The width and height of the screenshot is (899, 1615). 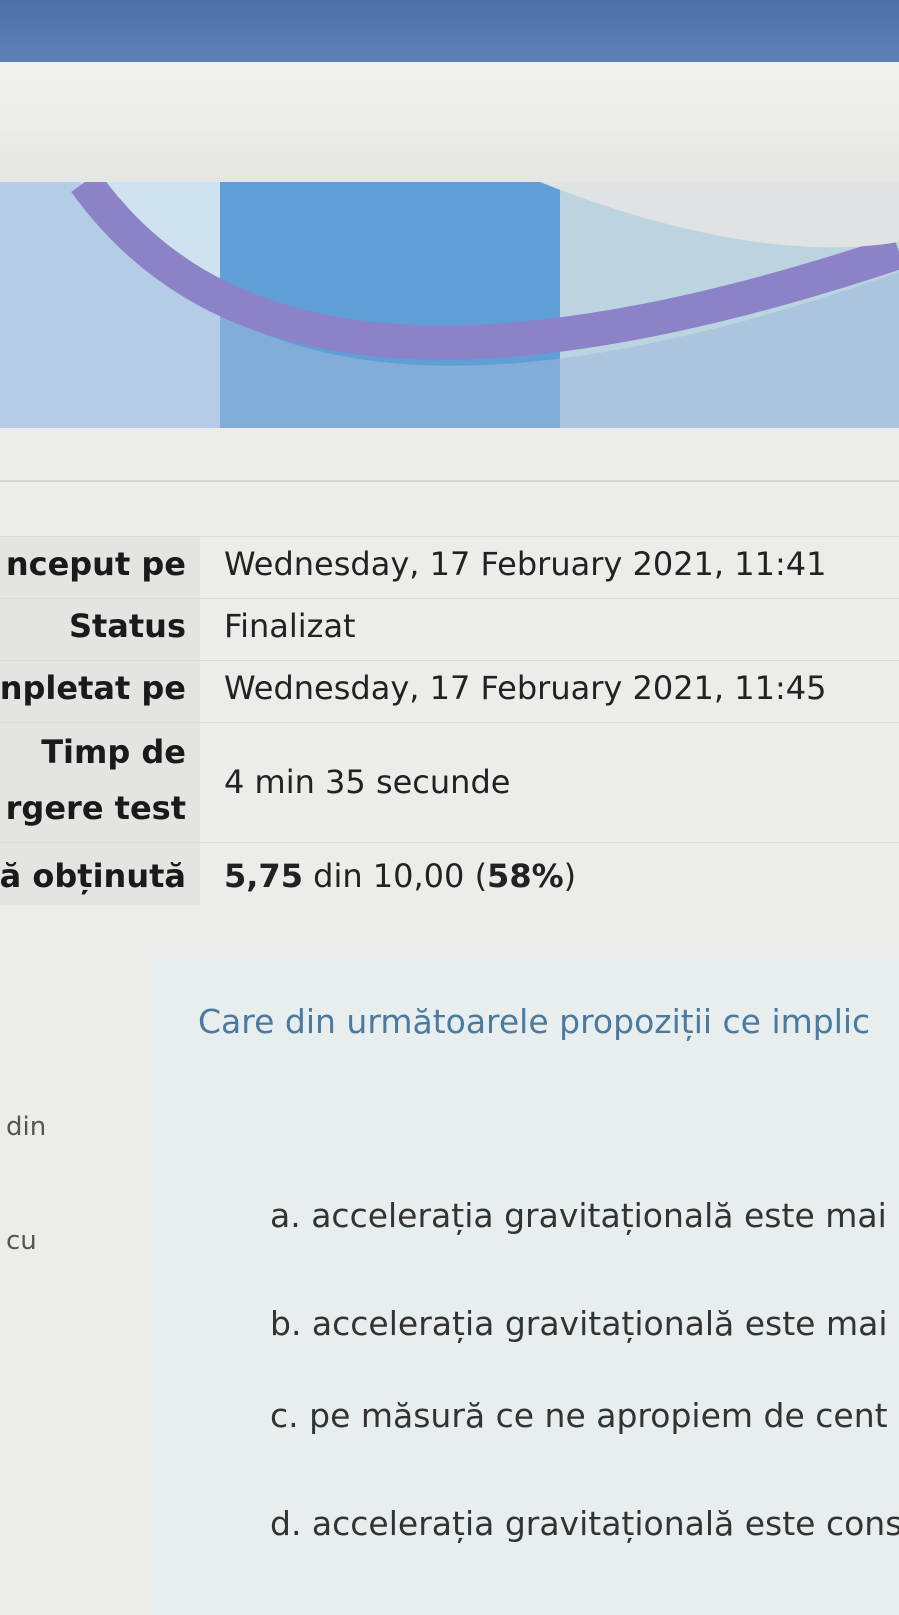 I want to click on row-value: 4 min 35 secunde, so click(x=367, y=782).